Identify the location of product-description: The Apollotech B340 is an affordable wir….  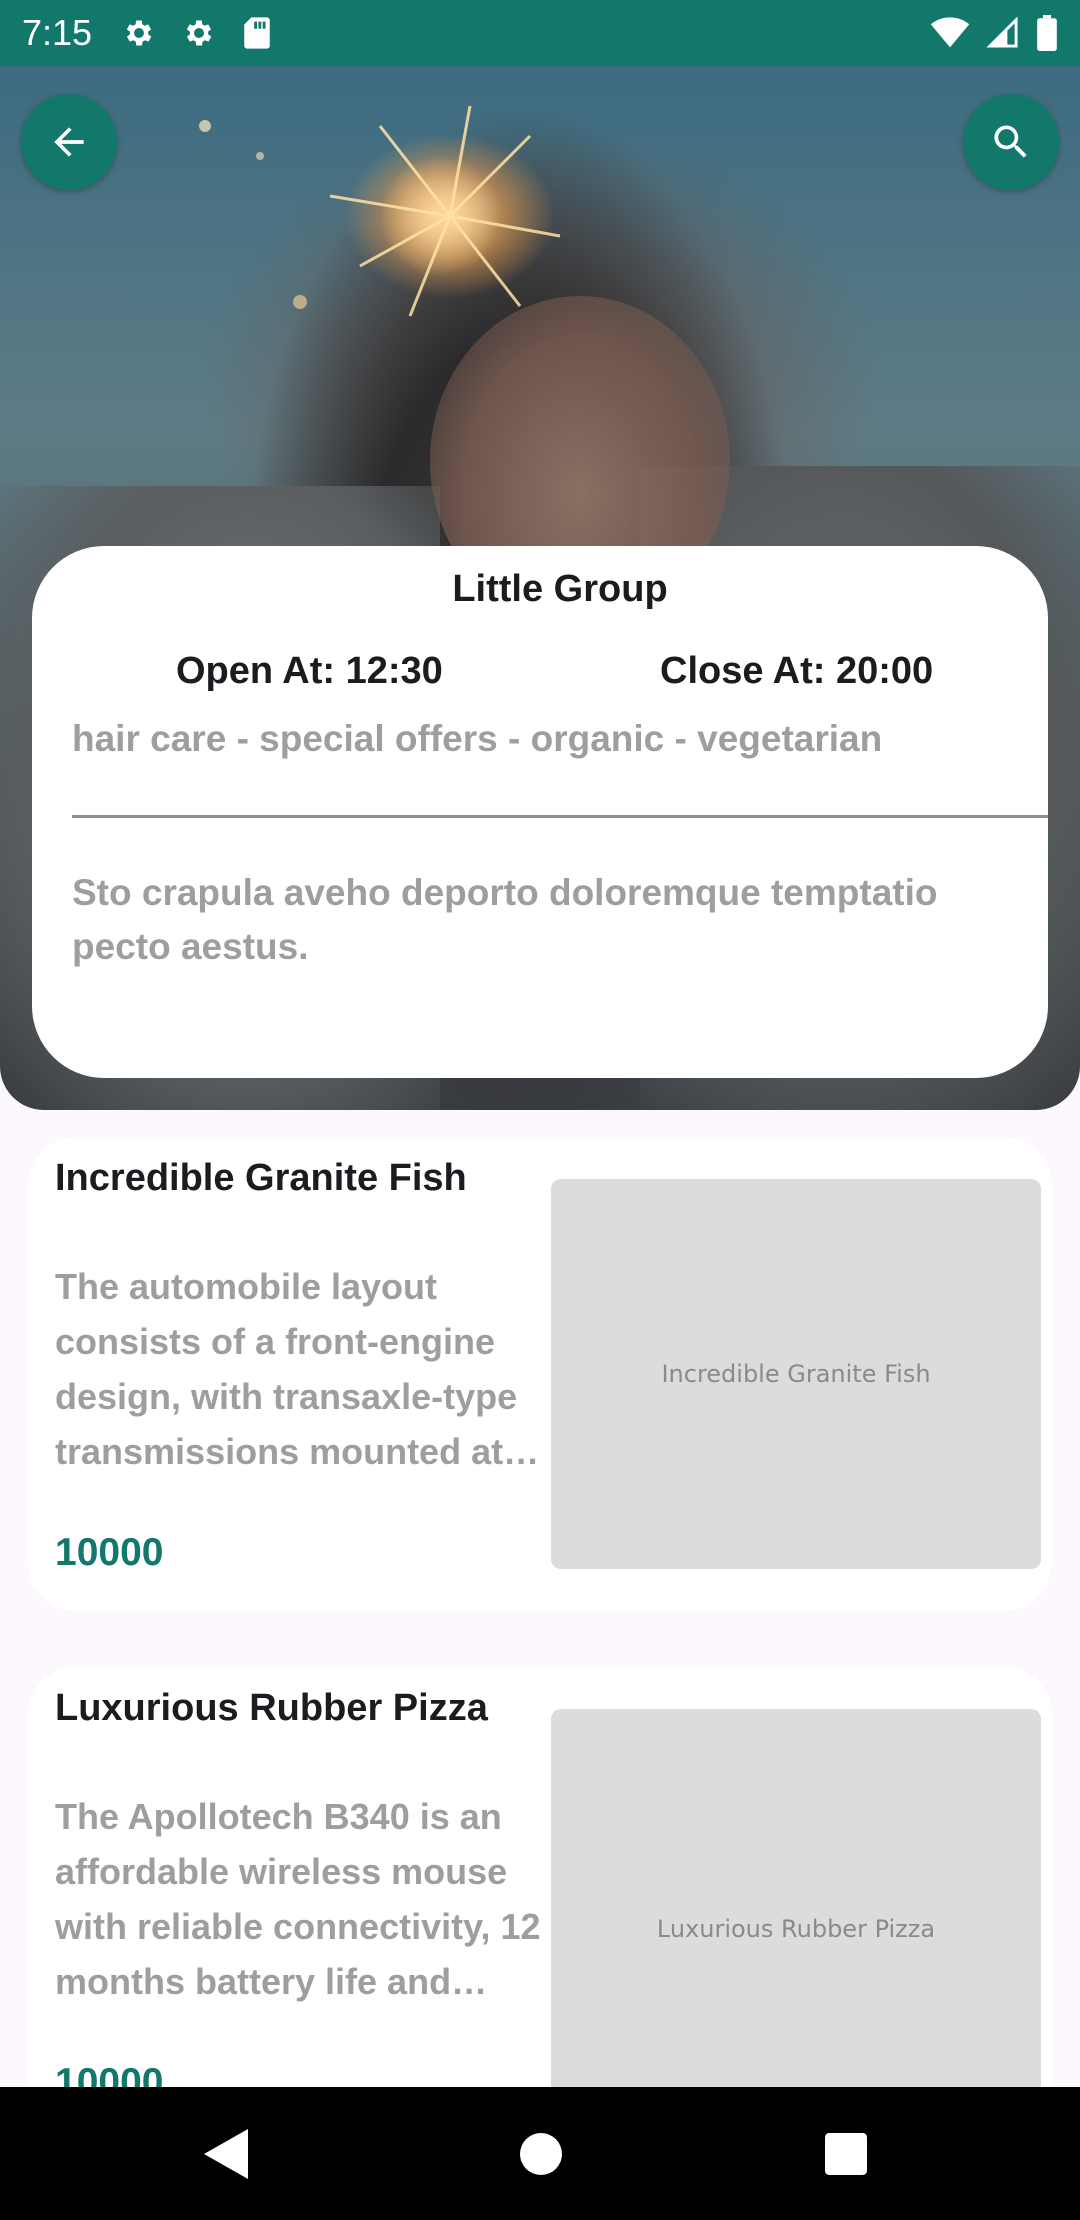
(298, 1899).